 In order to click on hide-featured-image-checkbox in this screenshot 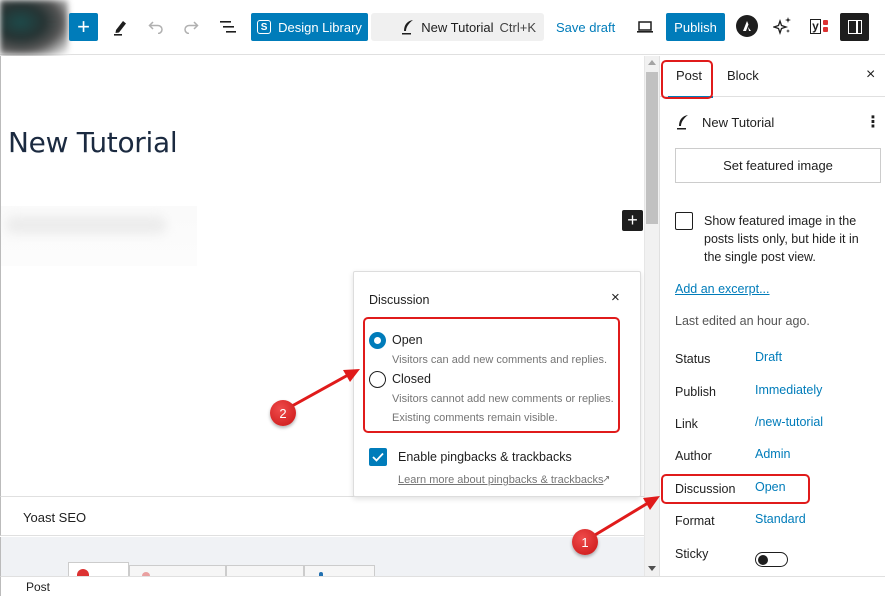, I will do `click(684, 221)`.